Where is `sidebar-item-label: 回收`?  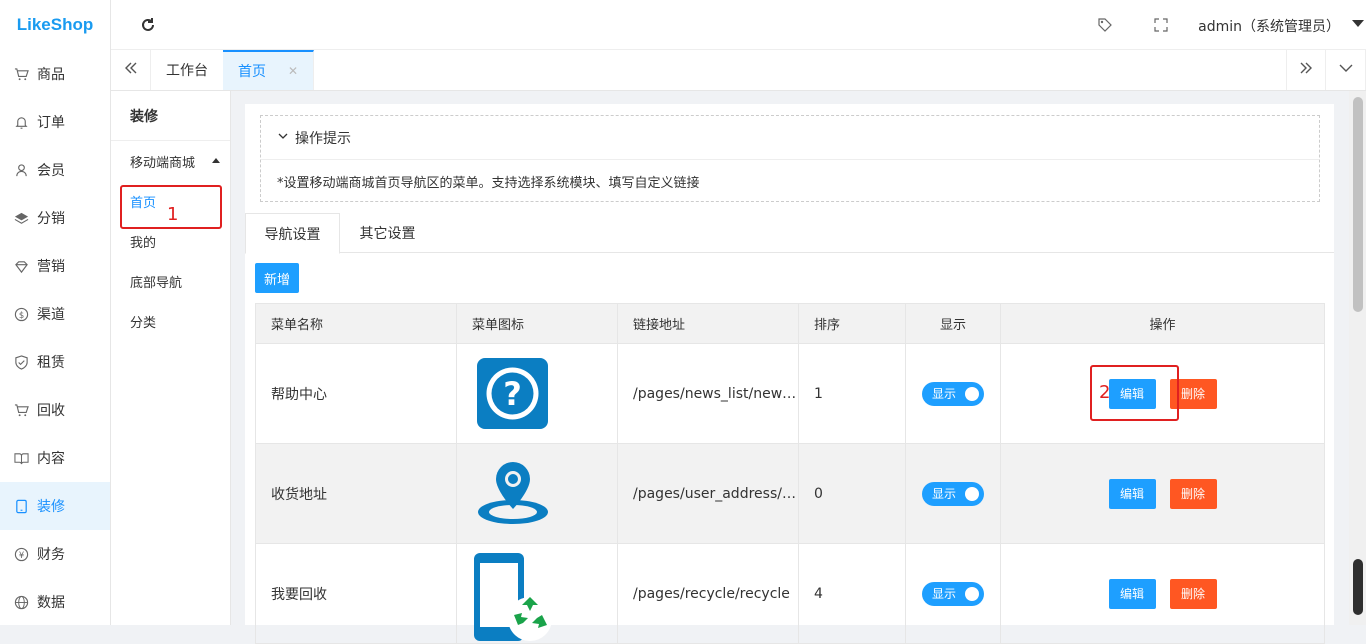
sidebar-item-label: 回收 is located at coordinates (51, 410).